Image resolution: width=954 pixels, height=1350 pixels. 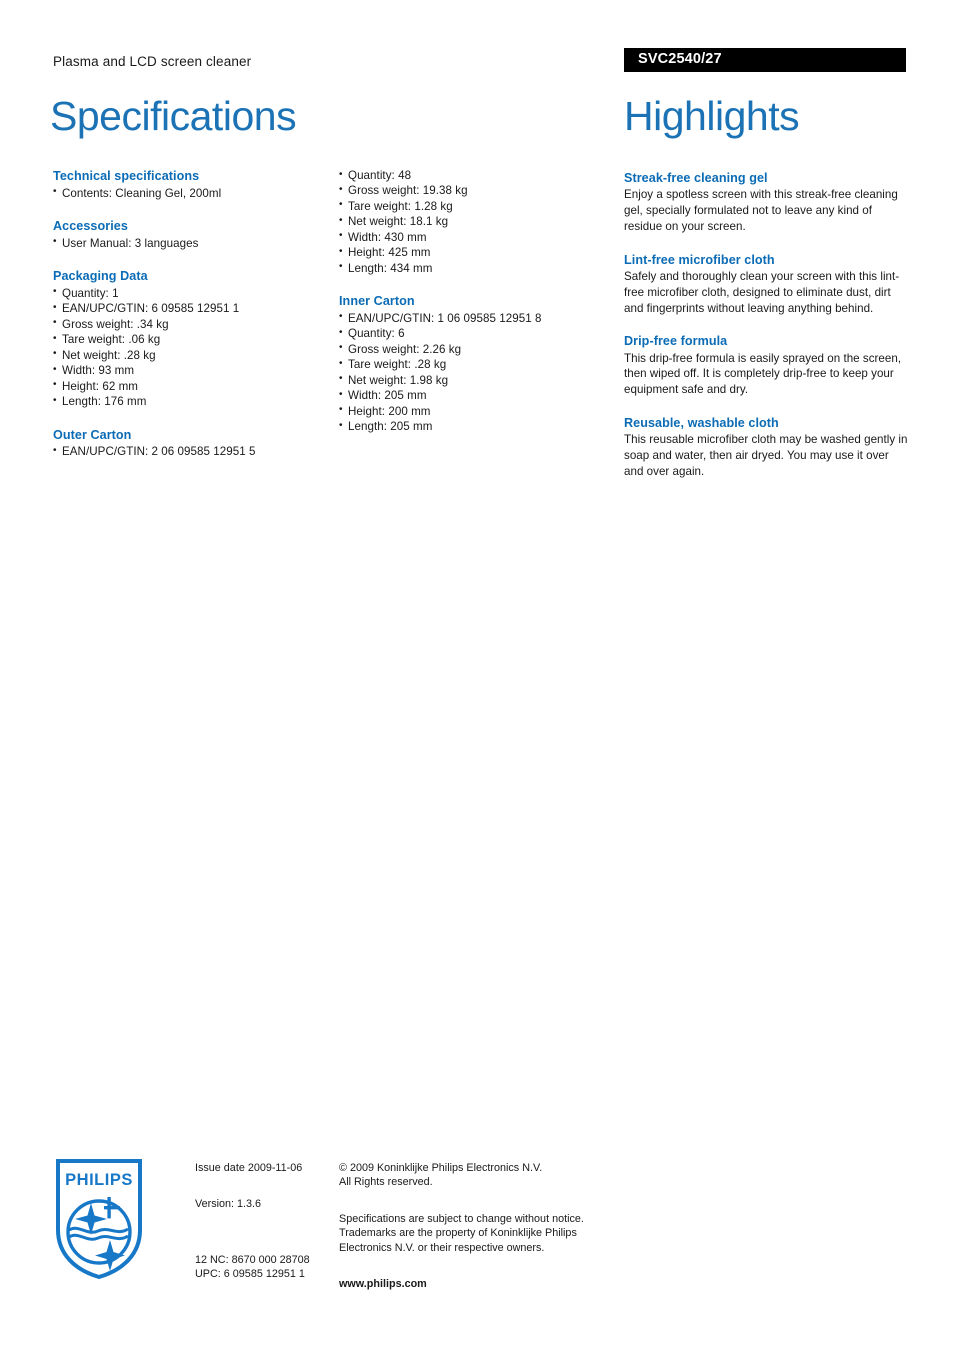 I want to click on spec-item-list: EAN/UPC/GTIN: 2 06 09585 12951 5, so click(x=189, y=451).